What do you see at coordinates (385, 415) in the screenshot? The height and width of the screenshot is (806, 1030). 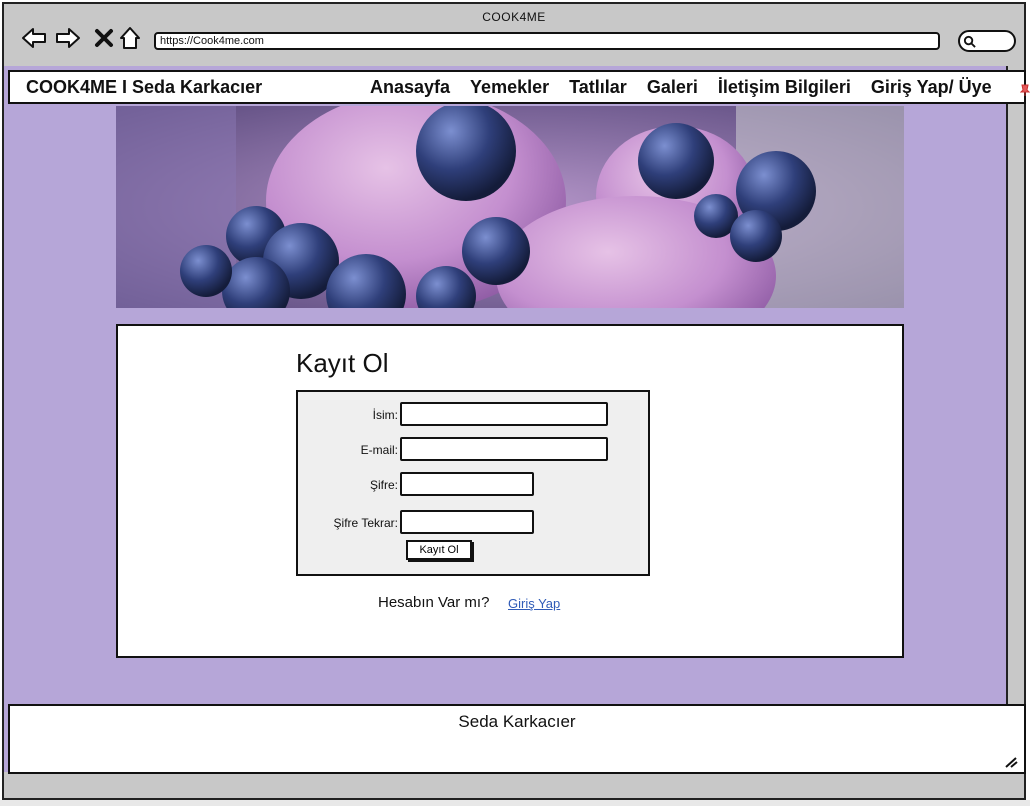 I see `name-label: İsim:` at bounding box center [385, 415].